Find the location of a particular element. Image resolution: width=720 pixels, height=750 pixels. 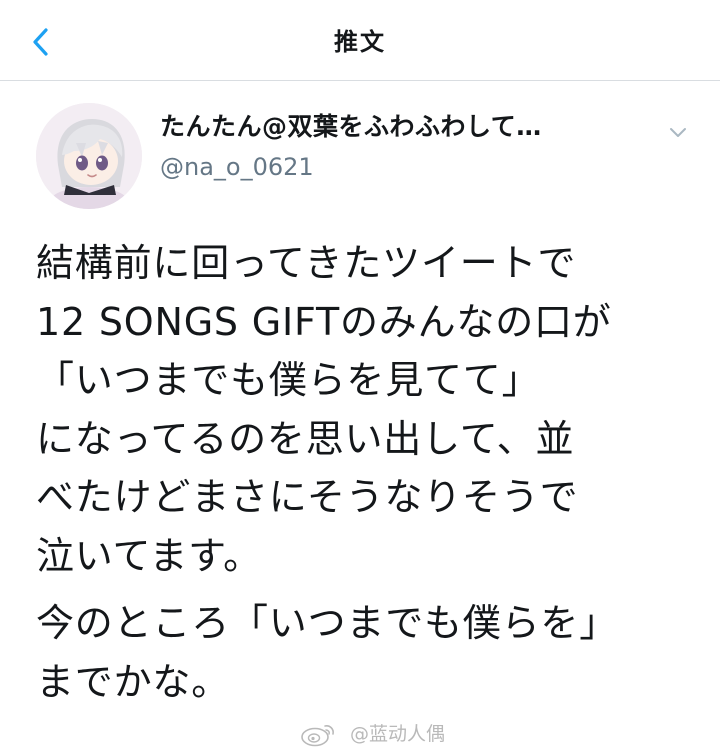

author-info: たんたん@双葉をふわふわして… @na_o_0621 is located at coordinates (400, 146).